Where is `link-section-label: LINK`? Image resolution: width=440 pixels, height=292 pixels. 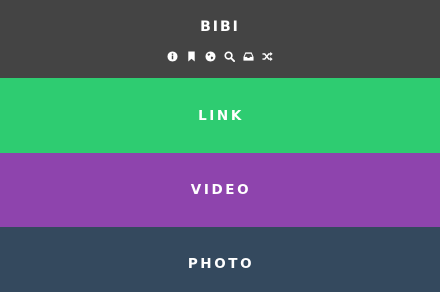
link-section-label: LINK is located at coordinates (221, 115).